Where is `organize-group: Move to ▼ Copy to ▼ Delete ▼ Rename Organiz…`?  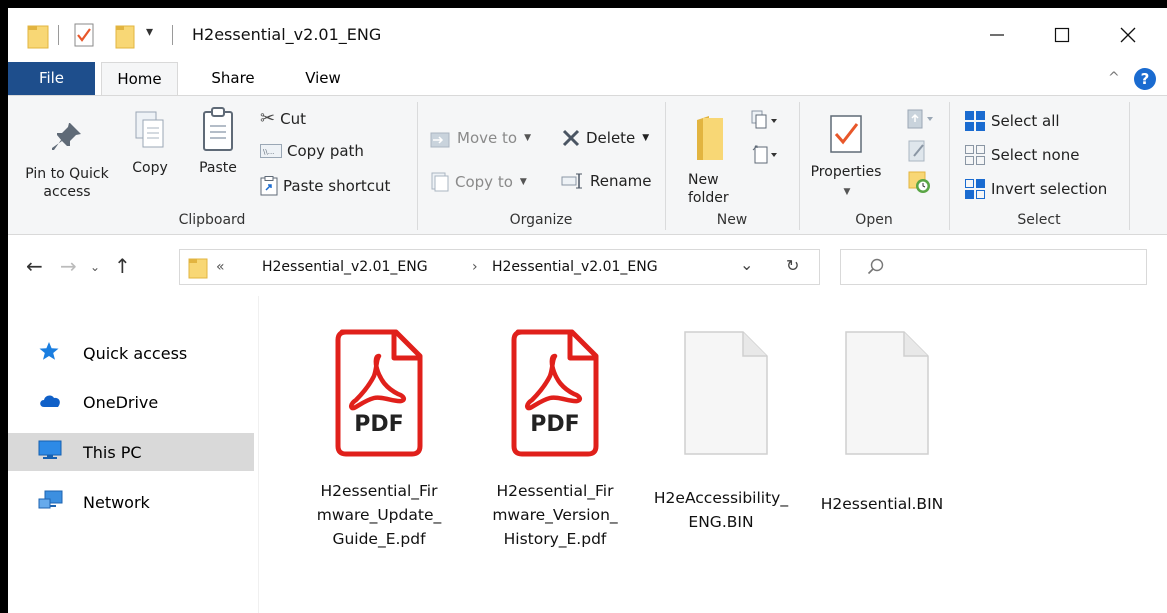 organize-group: Move to ▼ Copy to ▼ Delete ▼ Rename Organiz… is located at coordinates (541, 165).